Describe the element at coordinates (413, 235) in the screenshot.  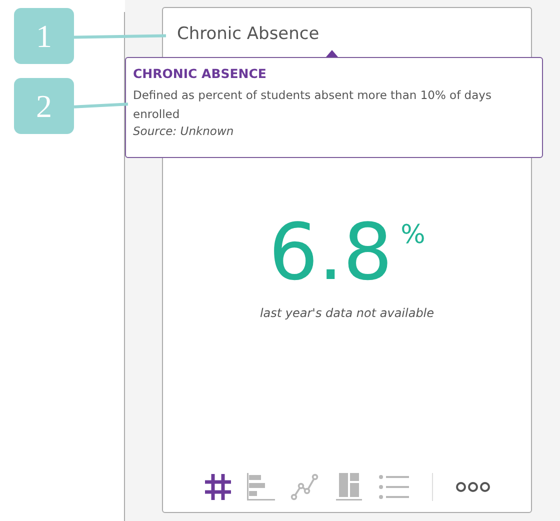
I see `metric-unit: %` at that location.